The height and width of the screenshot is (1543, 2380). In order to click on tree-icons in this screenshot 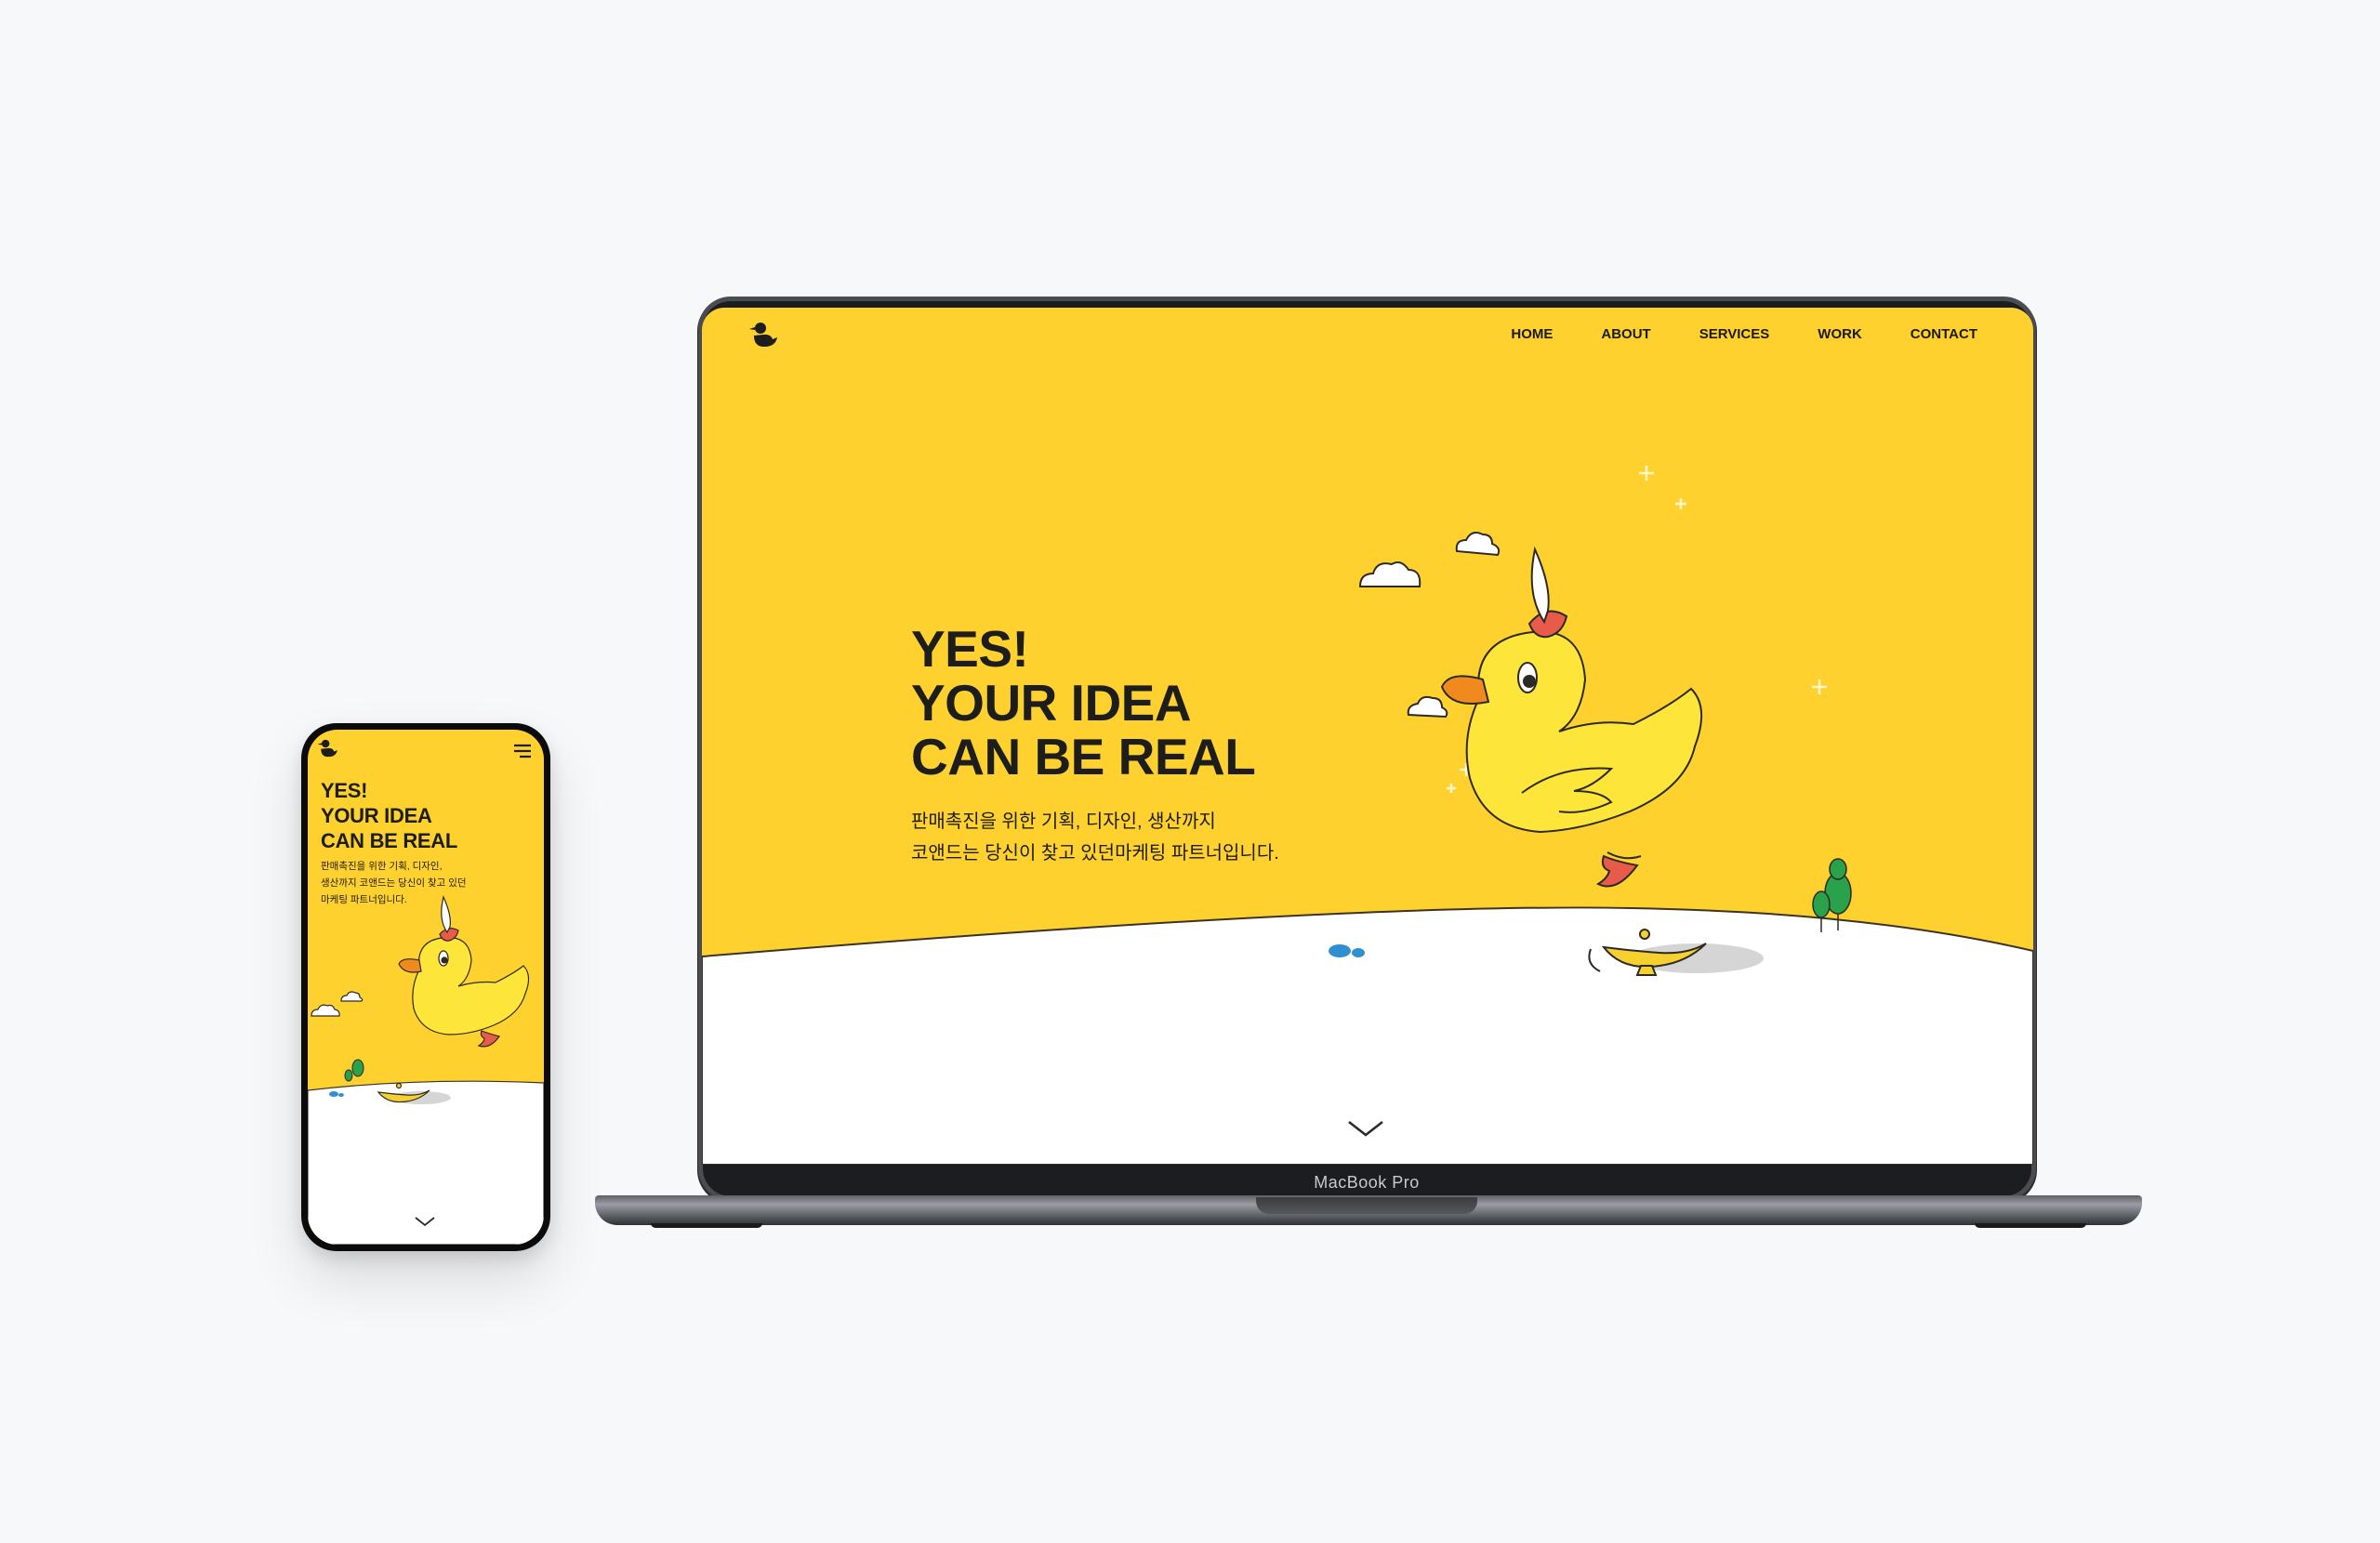, I will do `click(354, 1070)`.